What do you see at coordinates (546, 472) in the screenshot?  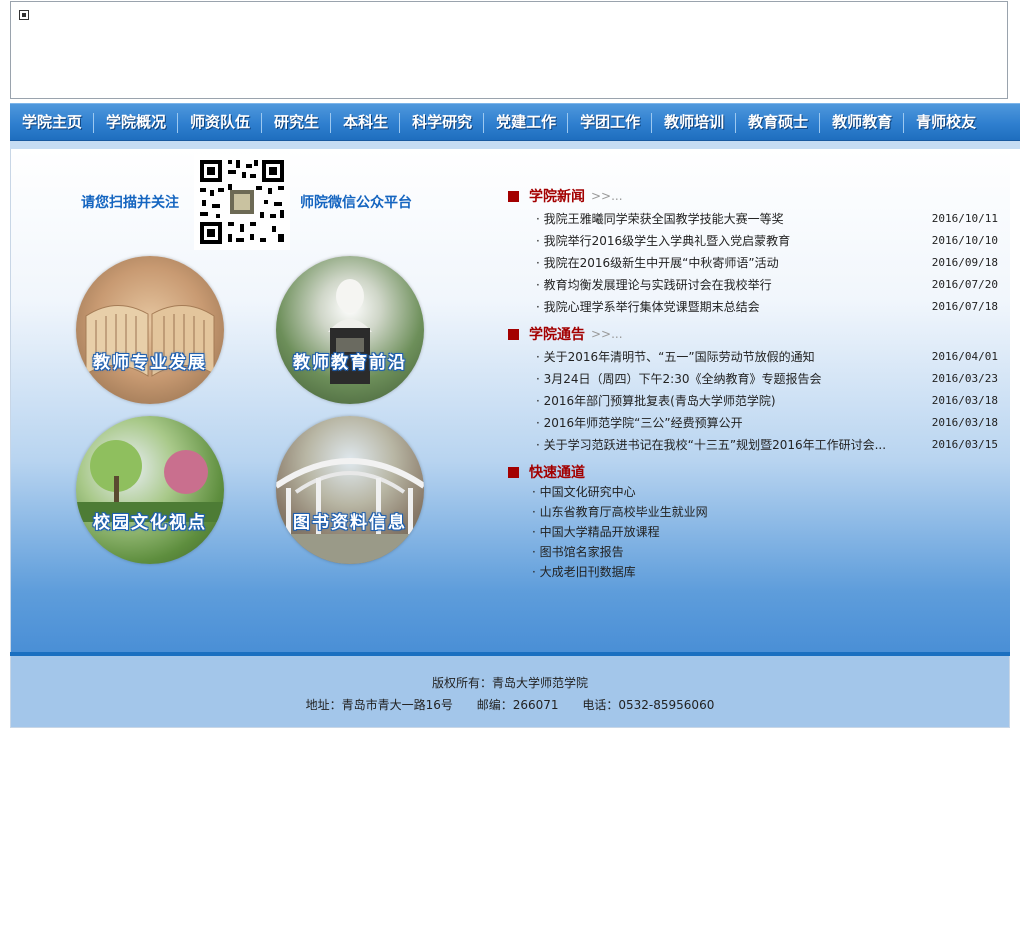 I see `quick-links-title: 快速通道` at bounding box center [546, 472].